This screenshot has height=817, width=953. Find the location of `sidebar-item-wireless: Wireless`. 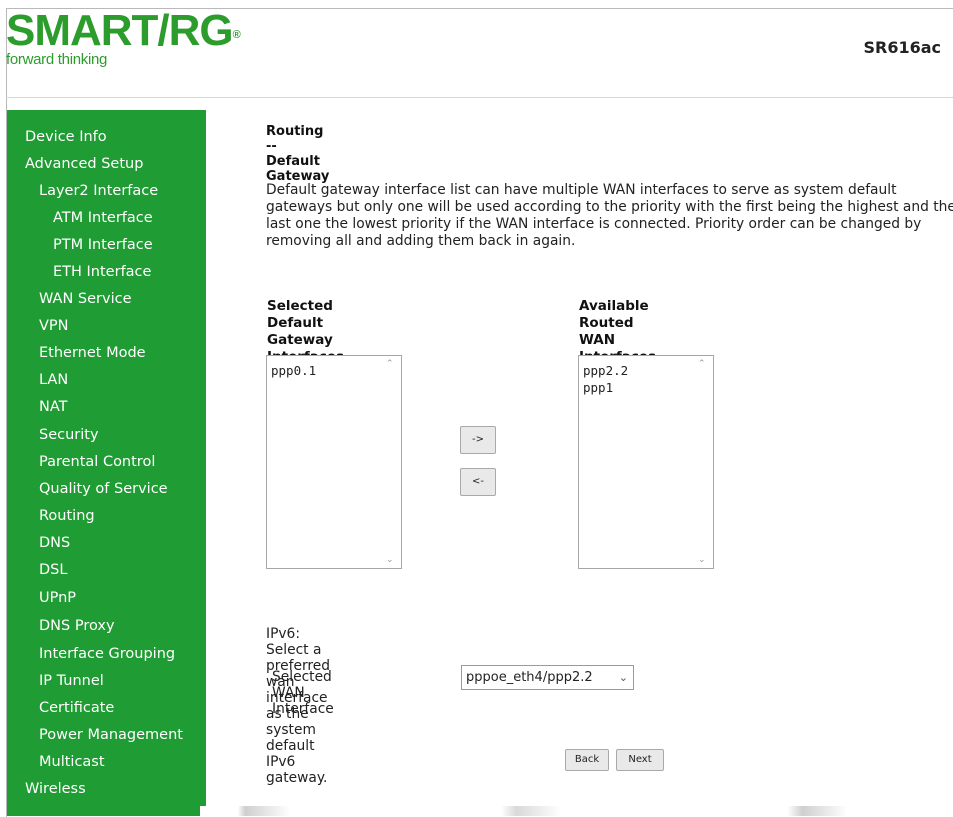

sidebar-item-wireless: Wireless is located at coordinates (55, 789).